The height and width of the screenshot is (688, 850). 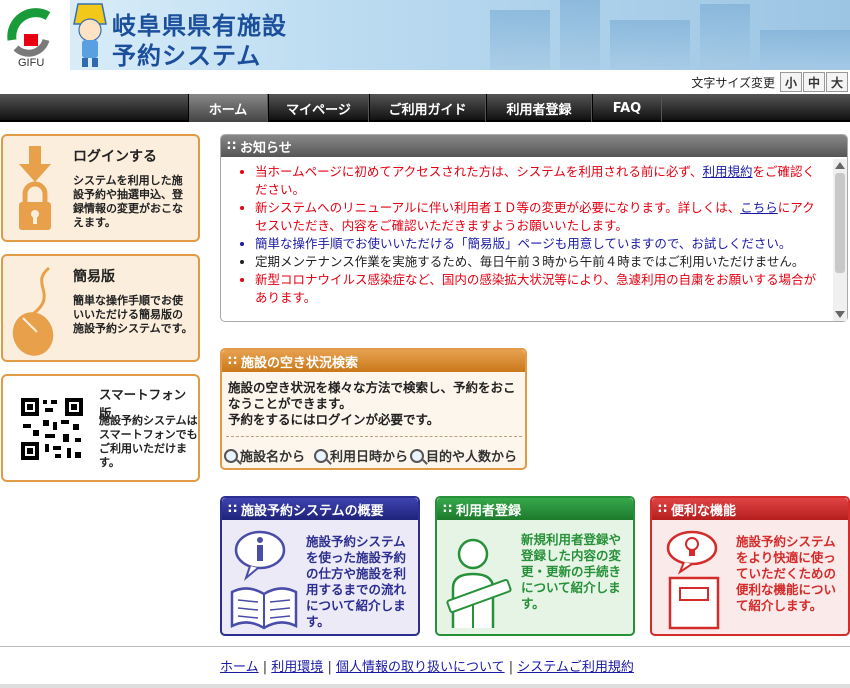 I want to click on logo-text: GIFU, so click(x=31, y=62).